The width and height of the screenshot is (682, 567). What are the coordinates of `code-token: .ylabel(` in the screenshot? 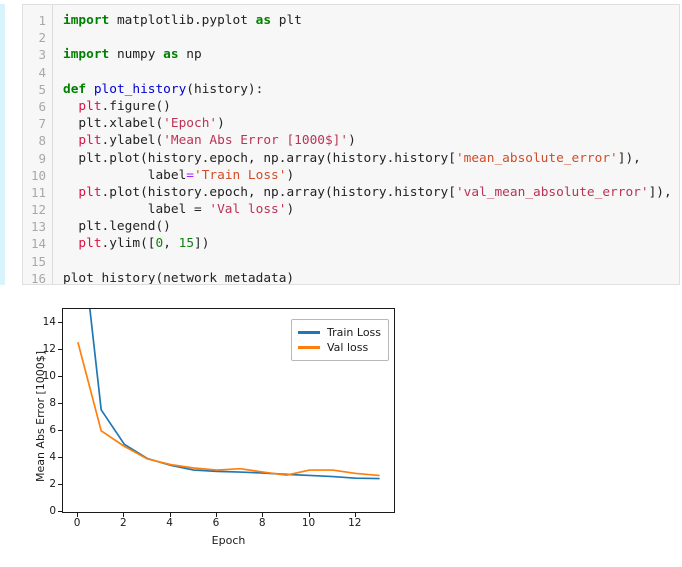 It's located at (132, 141).